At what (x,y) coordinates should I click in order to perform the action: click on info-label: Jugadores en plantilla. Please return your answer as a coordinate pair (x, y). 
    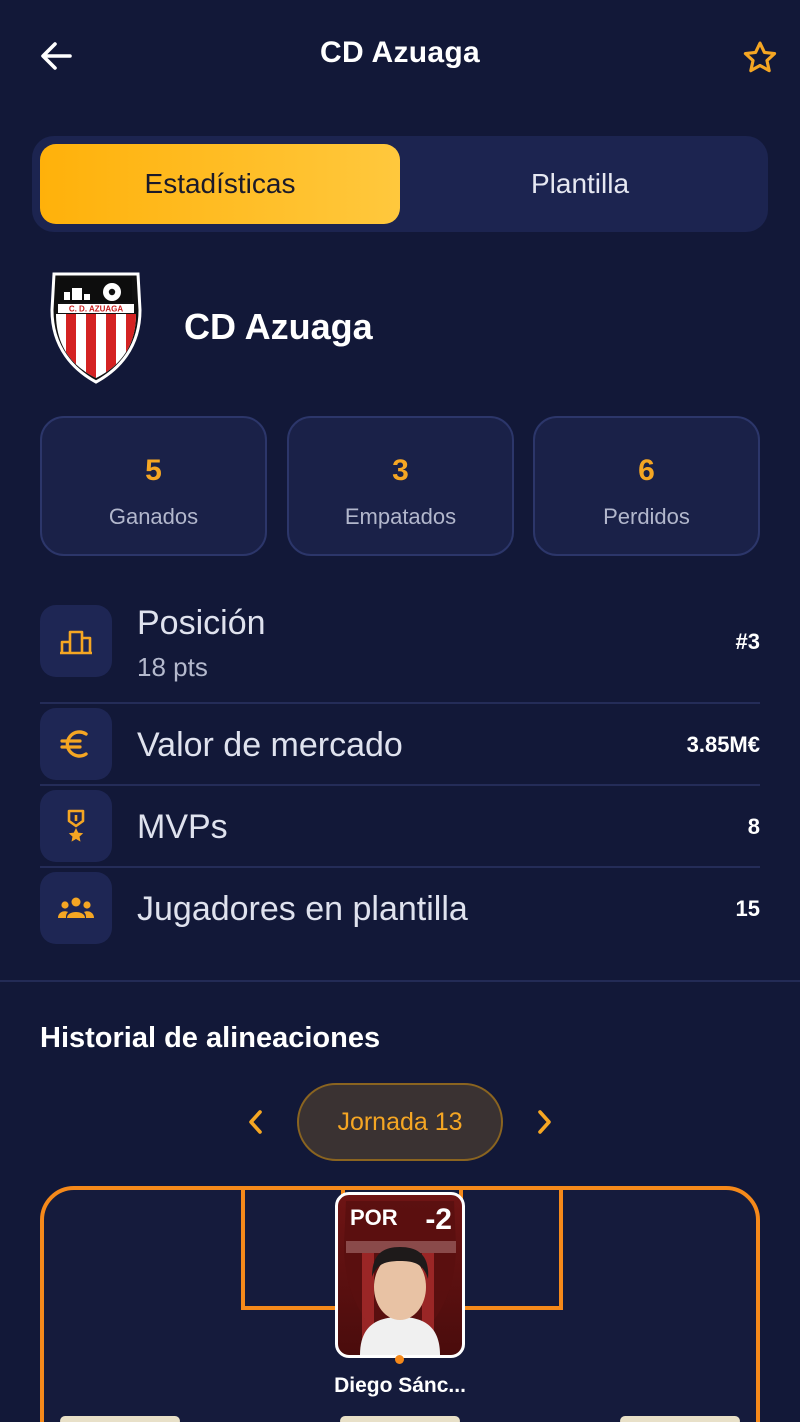
    Looking at the image, I should click on (302, 909).